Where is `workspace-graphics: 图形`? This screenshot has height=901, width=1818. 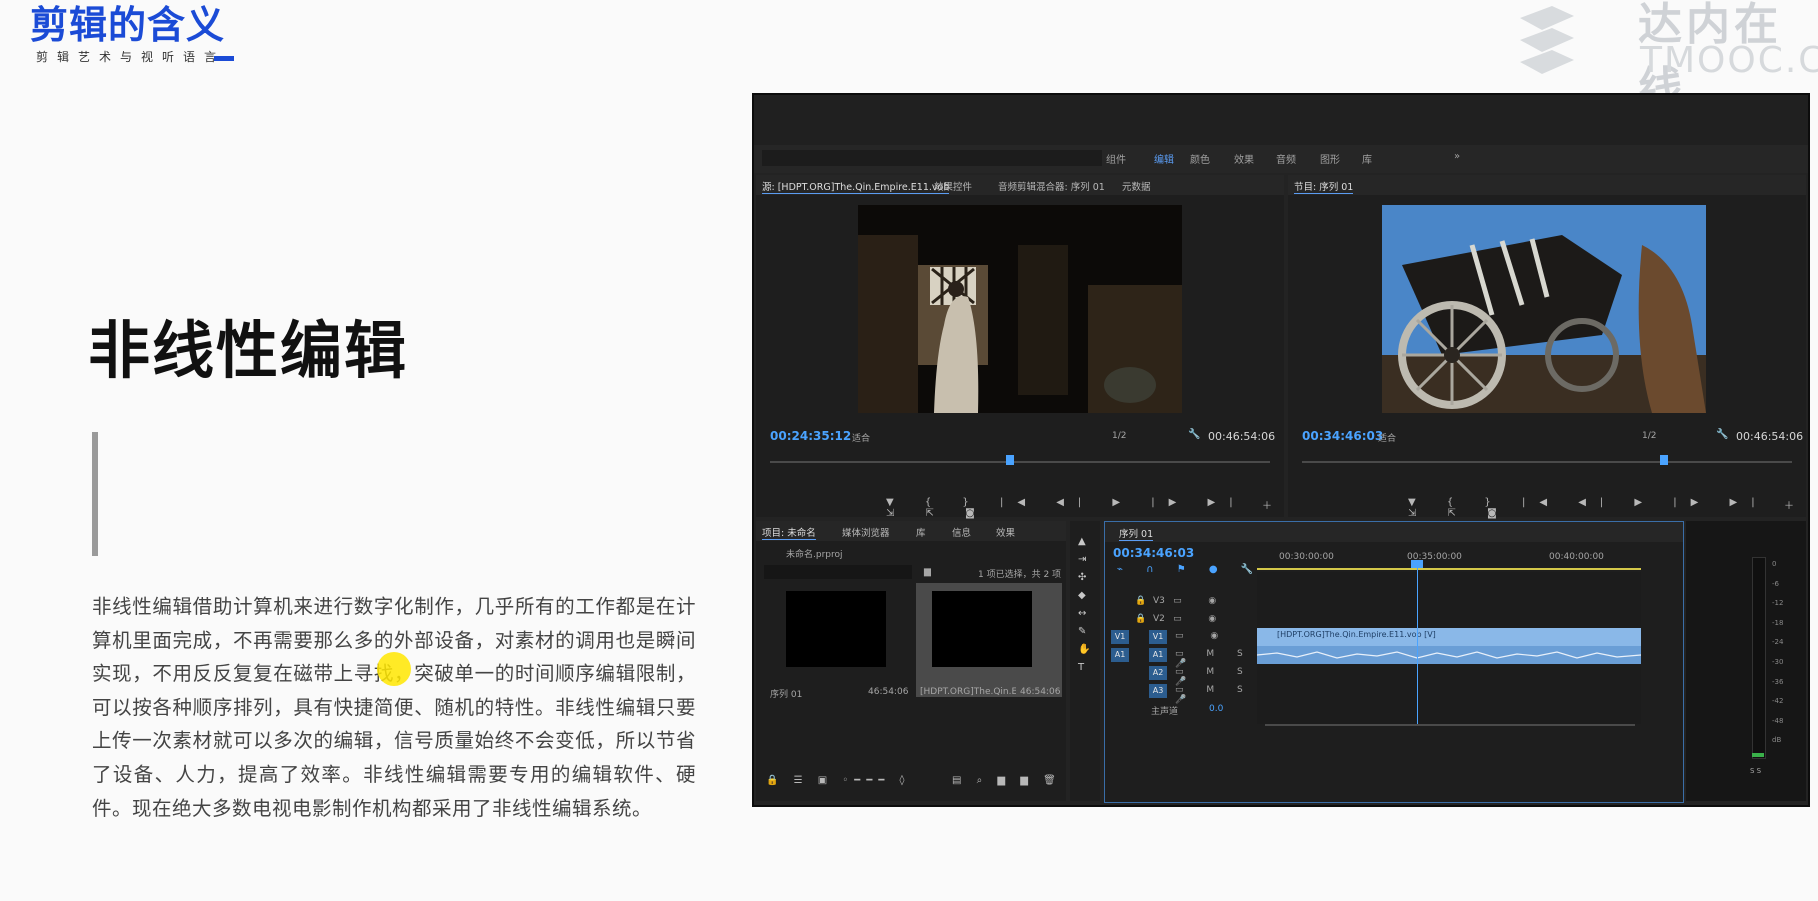
workspace-graphics: 图形 is located at coordinates (1330, 158).